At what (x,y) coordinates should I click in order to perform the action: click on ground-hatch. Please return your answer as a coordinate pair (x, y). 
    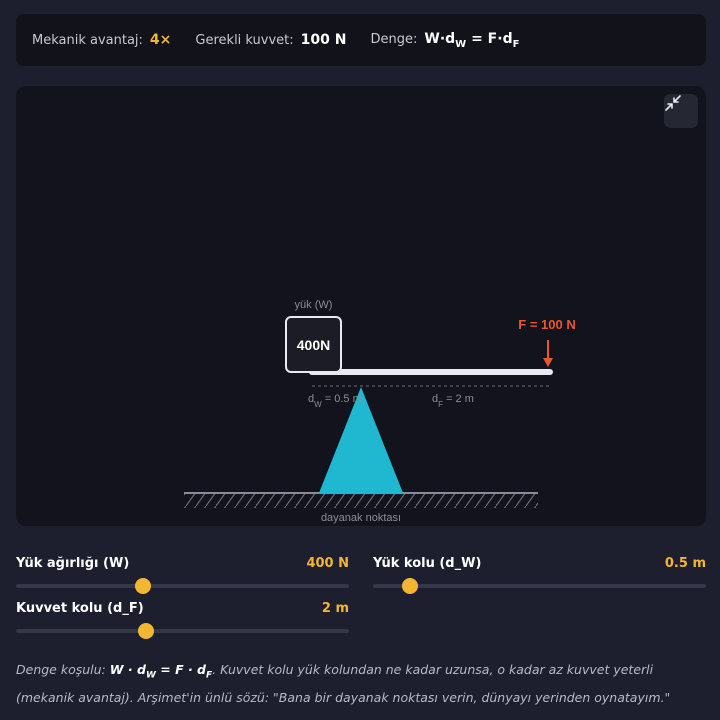
    Looking at the image, I should click on (361, 501).